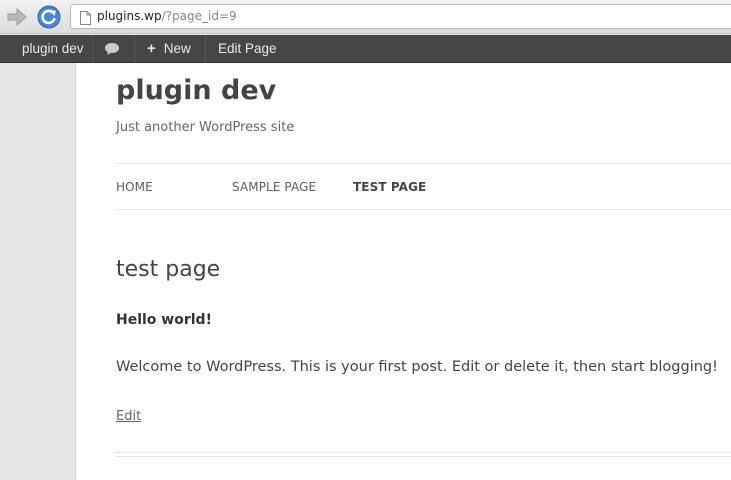  What do you see at coordinates (423, 209) in the screenshot?
I see `nav-divider-bottom` at bounding box center [423, 209].